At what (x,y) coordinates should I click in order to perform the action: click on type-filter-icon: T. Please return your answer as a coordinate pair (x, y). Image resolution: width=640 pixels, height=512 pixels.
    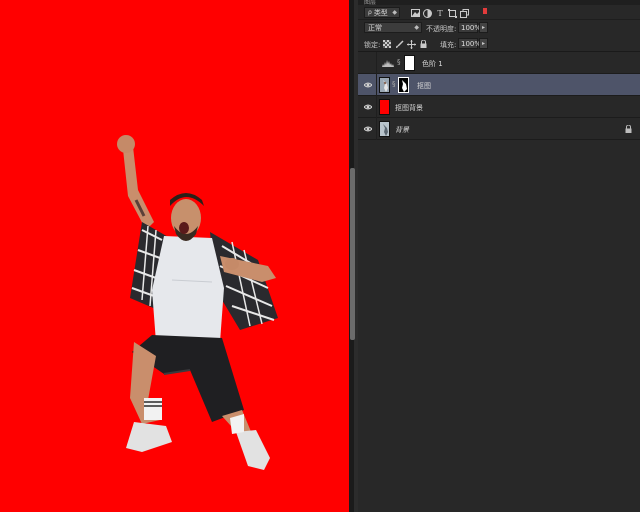
    Looking at the image, I should click on (440, 13).